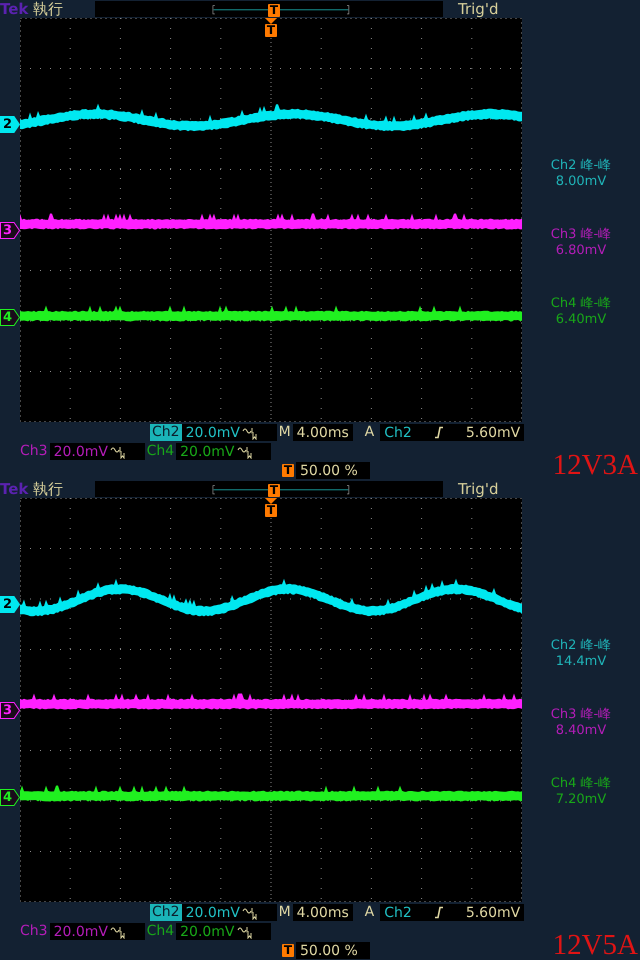  I want to click on measurement-value: 14.4mV, so click(581, 662).